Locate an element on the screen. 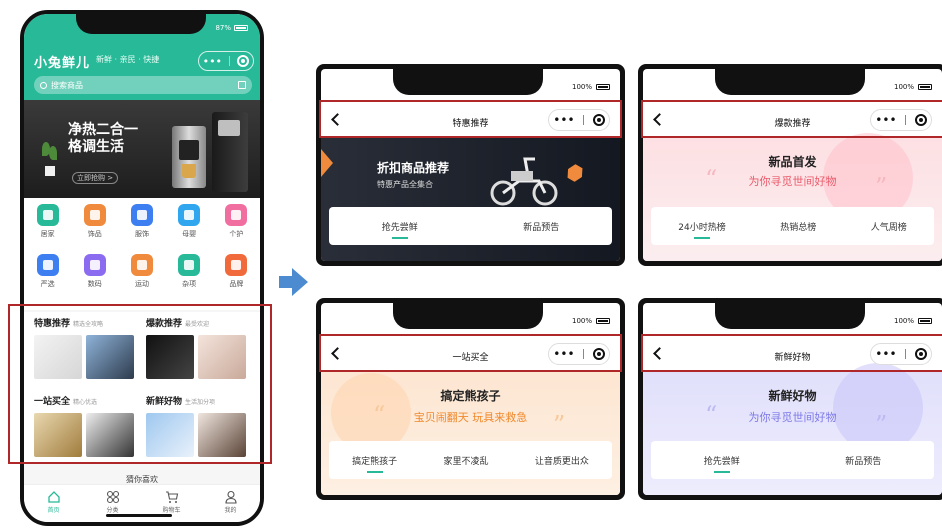  menu-capsule: ••• is located at coordinates (226, 61).